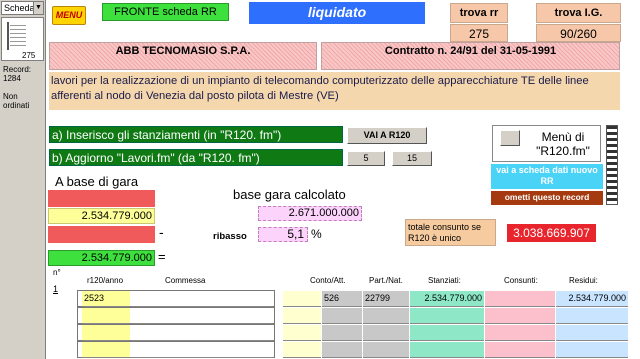  What do you see at coordinates (165, 12) in the screenshot?
I see `fronte-scheda-button: FRONTE scheda RR` at bounding box center [165, 12].